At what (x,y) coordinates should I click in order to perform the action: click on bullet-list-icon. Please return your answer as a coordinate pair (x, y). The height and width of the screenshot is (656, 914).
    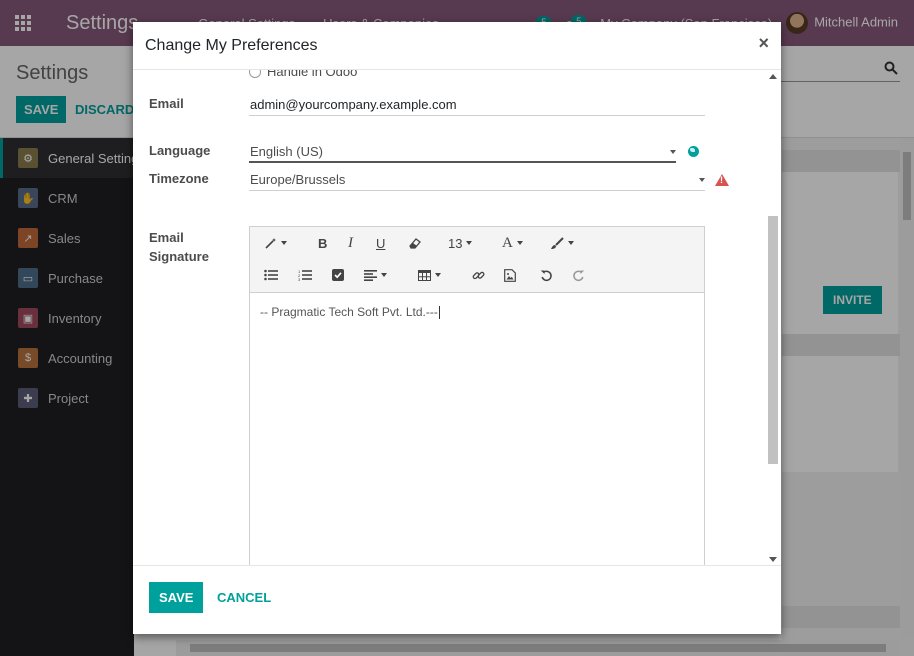
    Looking at the image, I should click on (271, 275).